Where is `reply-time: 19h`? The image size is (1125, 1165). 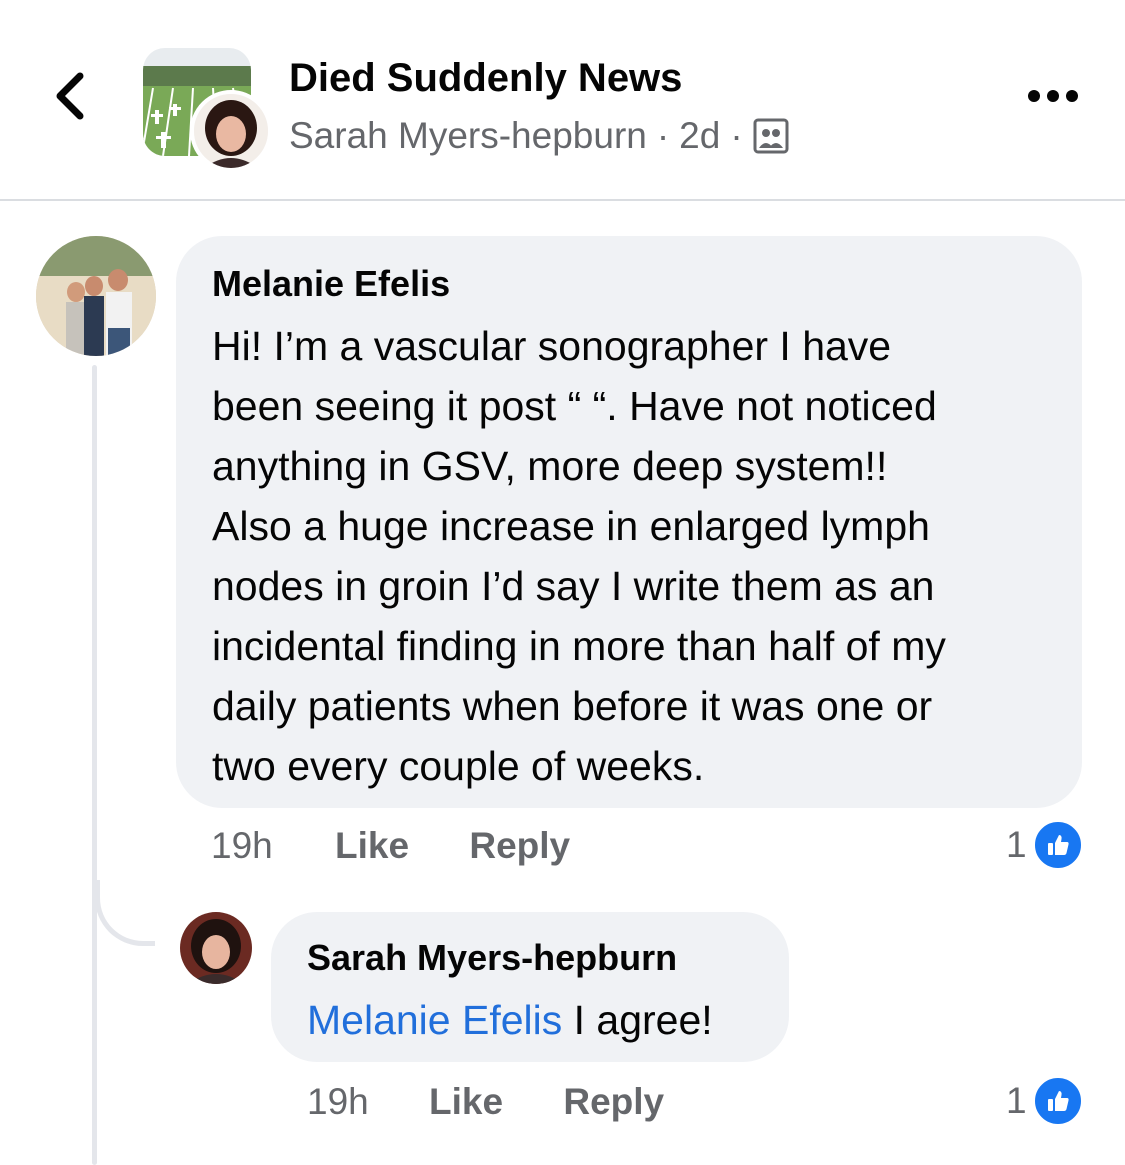
reply-time: 19h is located at coordinates (338, 1101).